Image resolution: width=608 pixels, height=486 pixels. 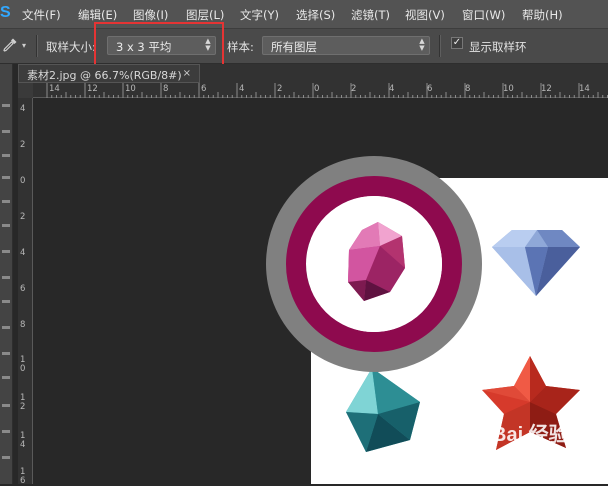 What do you see at coordinates (536, 263) in the screenshot?
I see `blue-diamond-image` at bounding box center [536, 263].